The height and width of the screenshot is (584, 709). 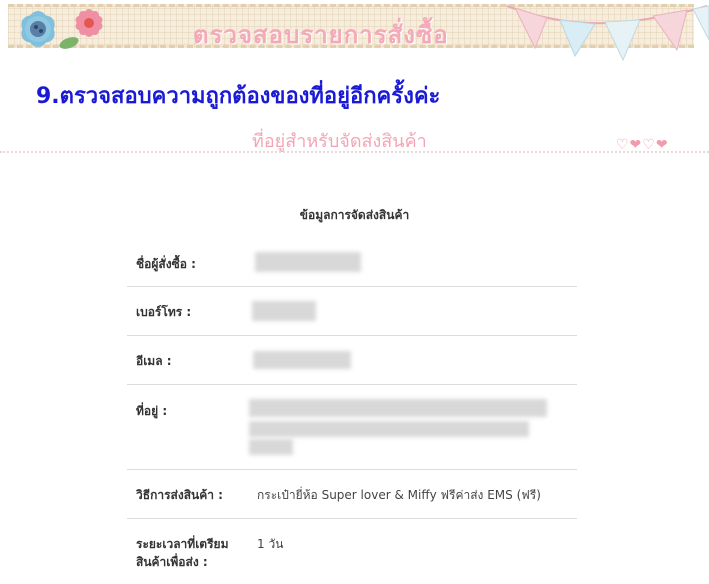 I want to click on phone-label: เบอร์โทร :, so click(x=164, y=312).